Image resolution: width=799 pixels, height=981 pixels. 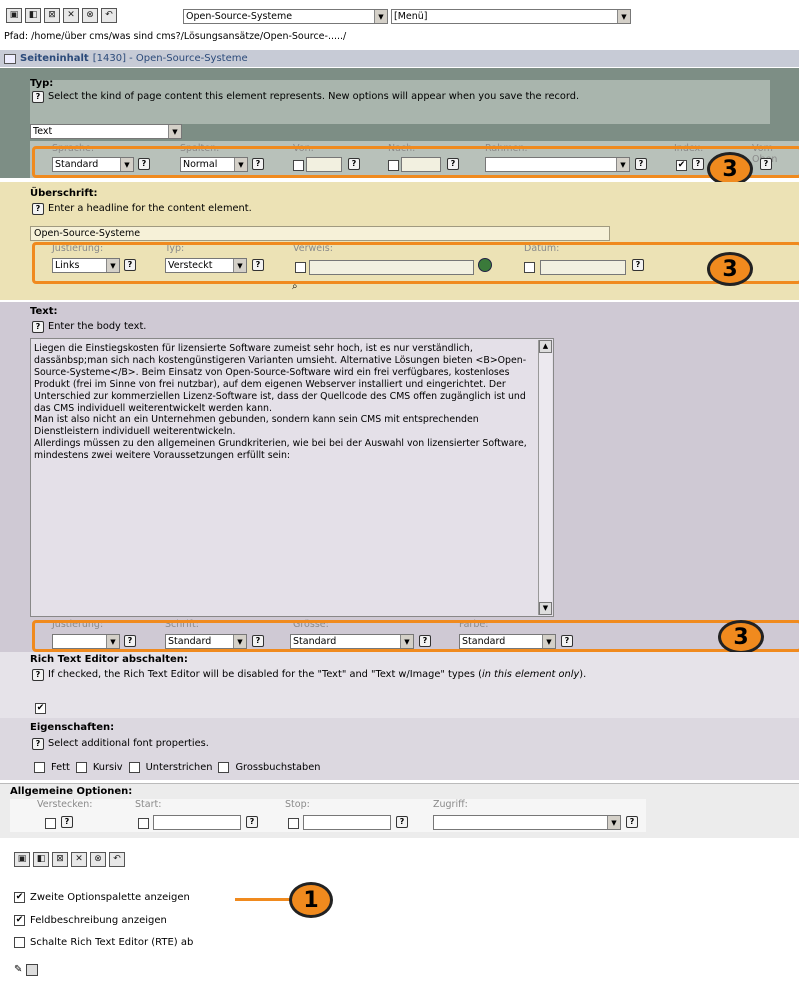 What do you see at coordinates (18, 970) in the screenshot?
I see `edit-icon: ✎` at bounding box center [18, 970].